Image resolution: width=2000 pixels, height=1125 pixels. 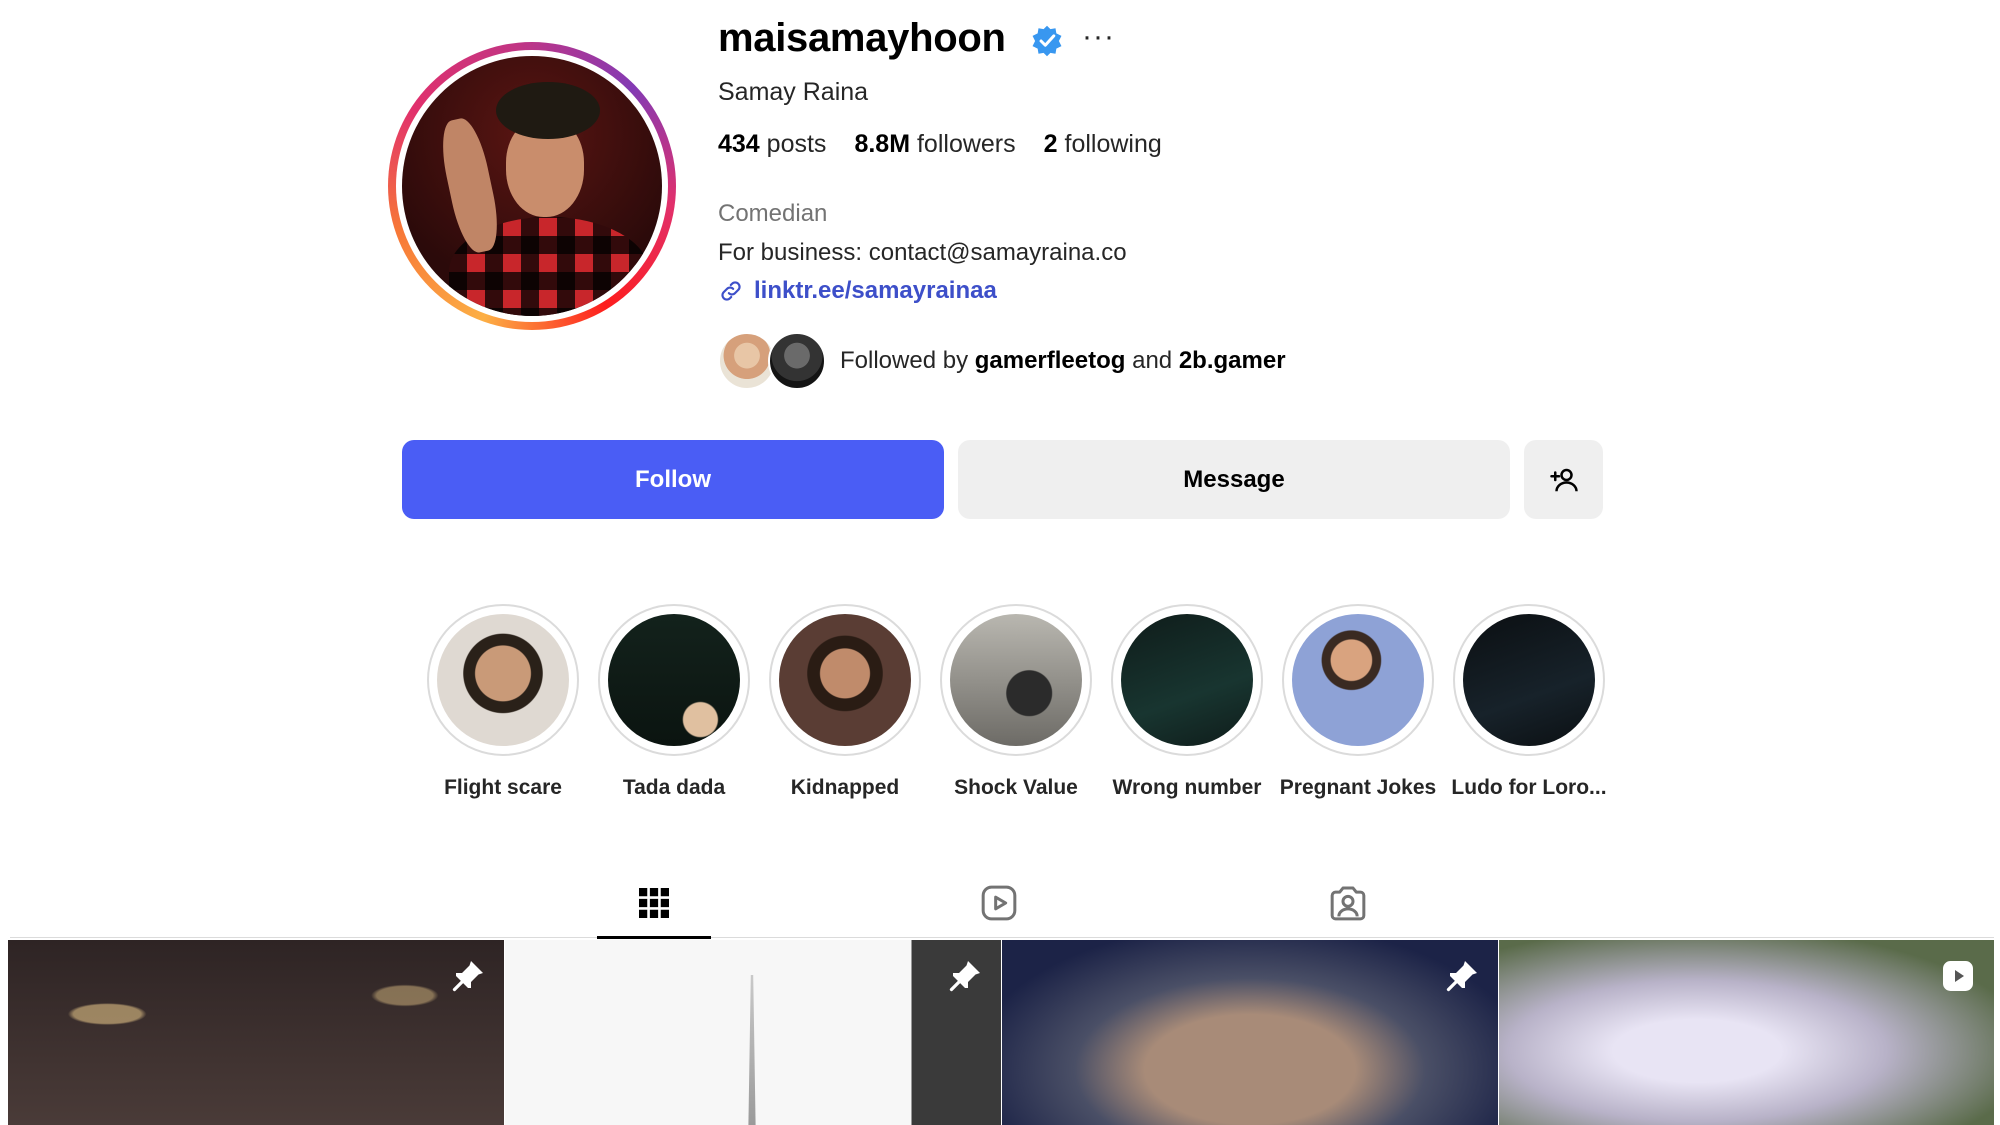 What do you see at coordinates (845, 787) in the screenshot?
I see `highlight-label: Kidnapped` at bounding box center [845, 787].